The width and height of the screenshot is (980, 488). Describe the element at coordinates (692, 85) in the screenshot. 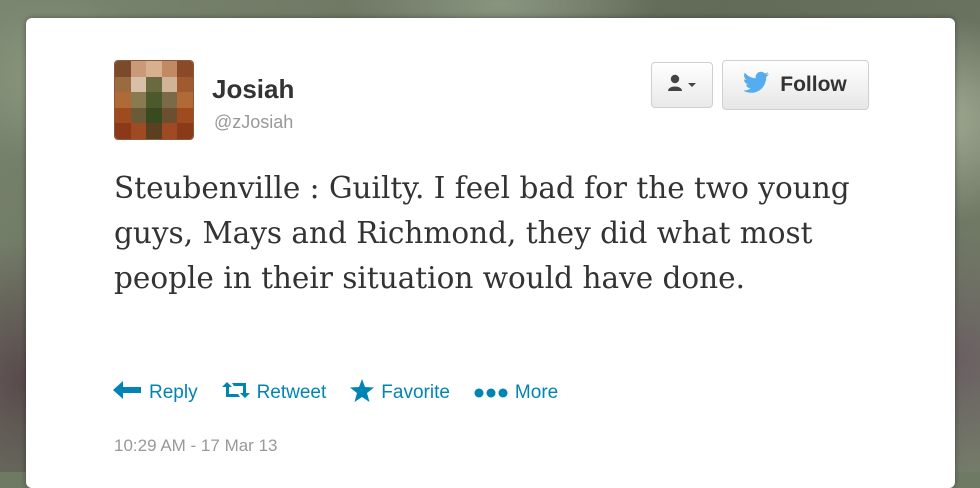

I see `caret-down-icon` at that location.